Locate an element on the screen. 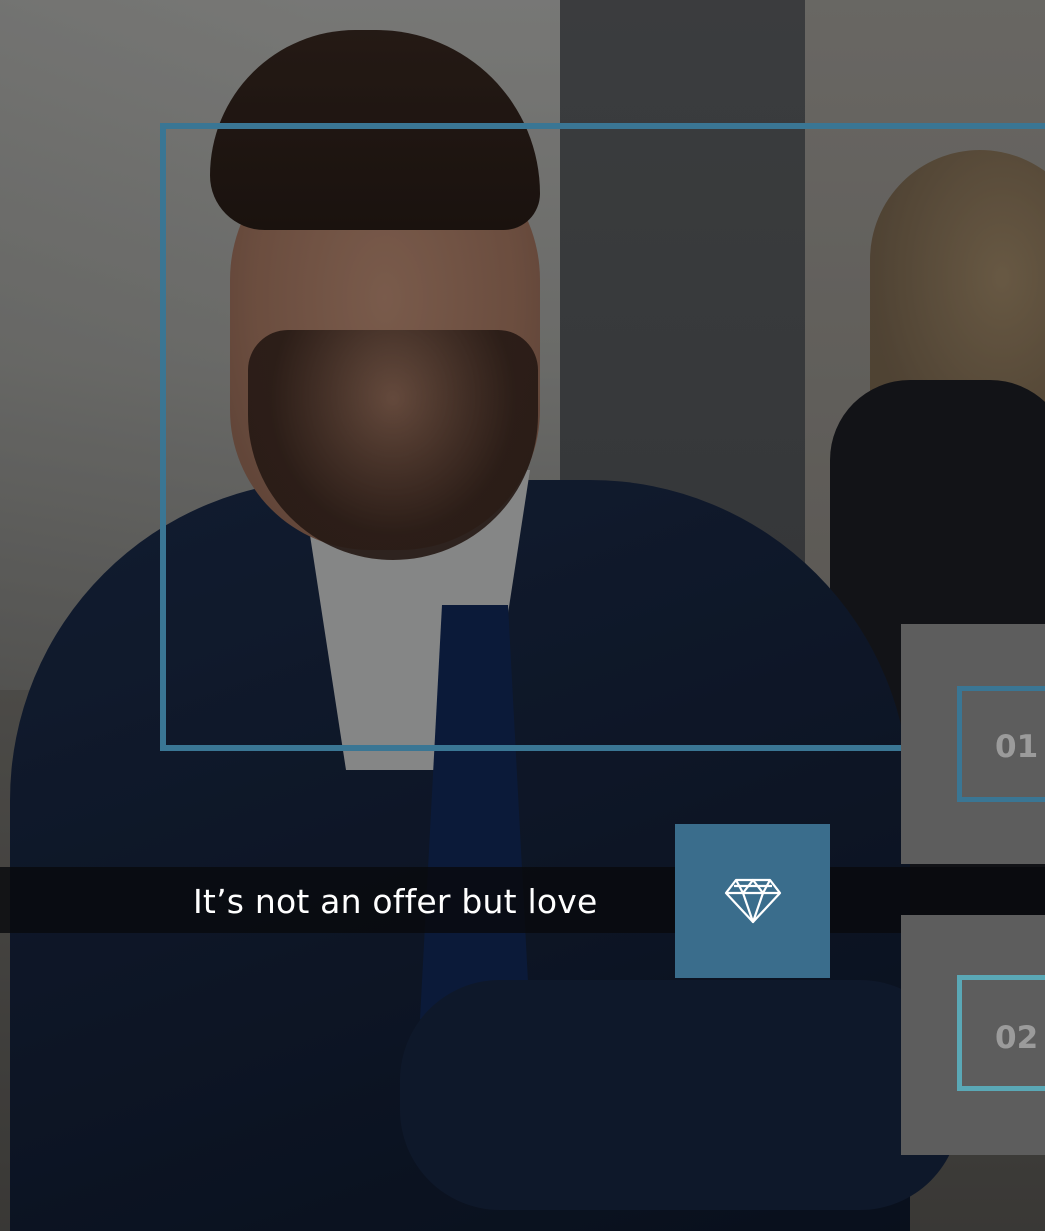 The image size is (1045, 1231). diamond-icon is located at coordinates (752, 901).